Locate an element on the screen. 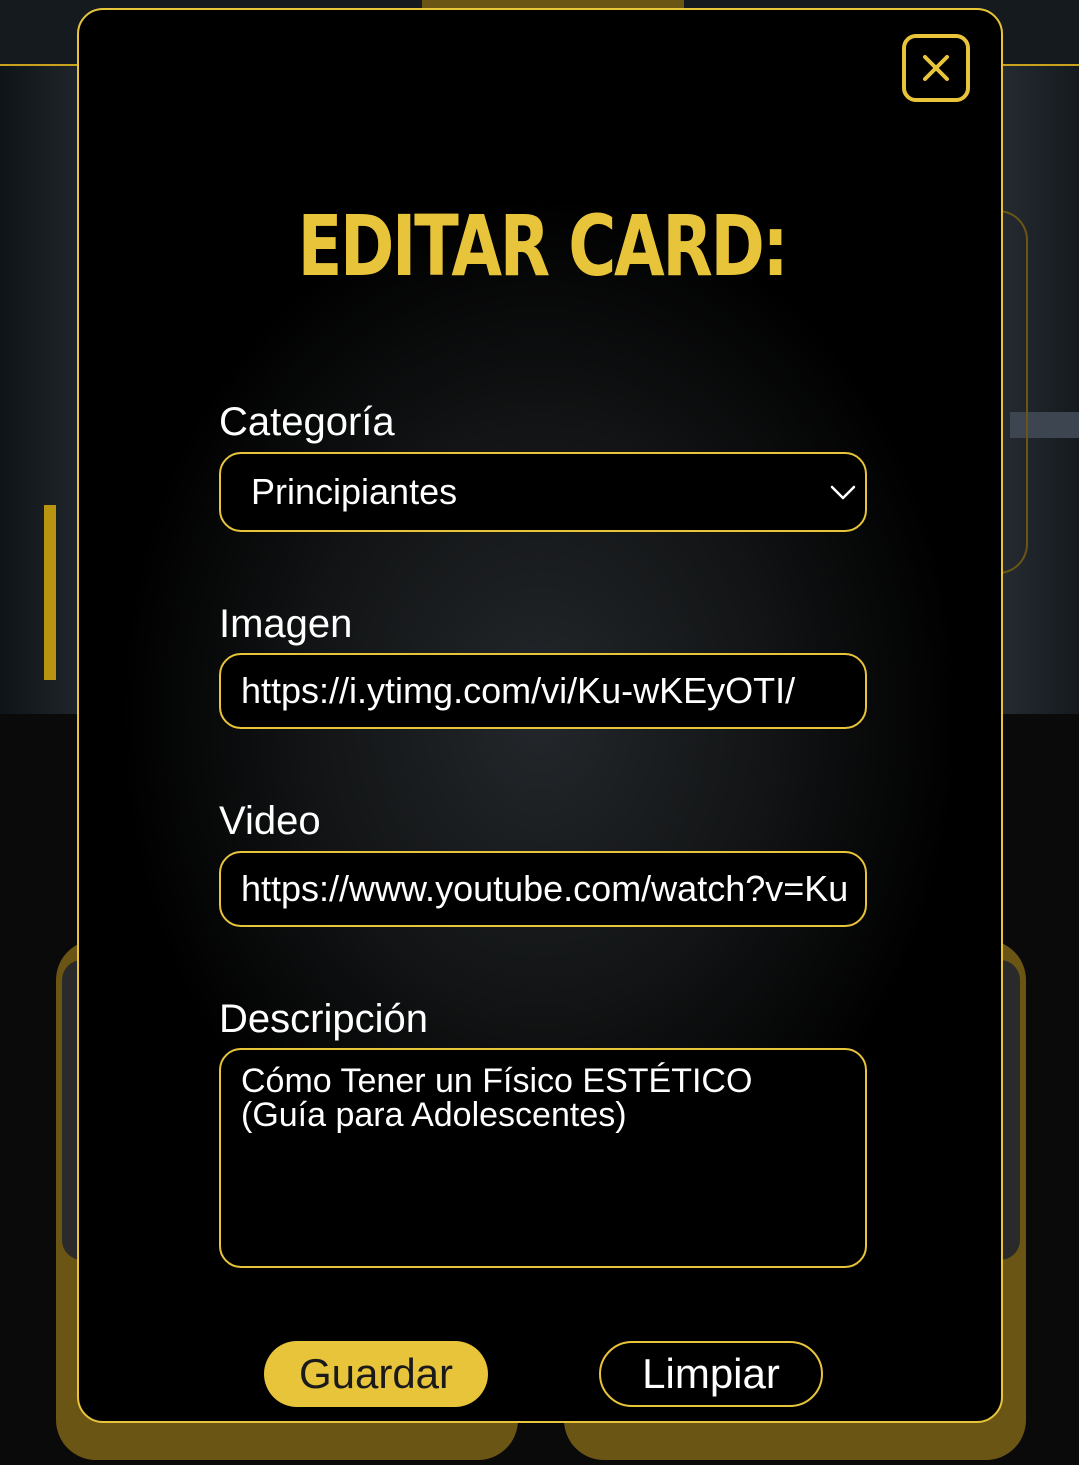  close-button is located at coordinates (936, 68).